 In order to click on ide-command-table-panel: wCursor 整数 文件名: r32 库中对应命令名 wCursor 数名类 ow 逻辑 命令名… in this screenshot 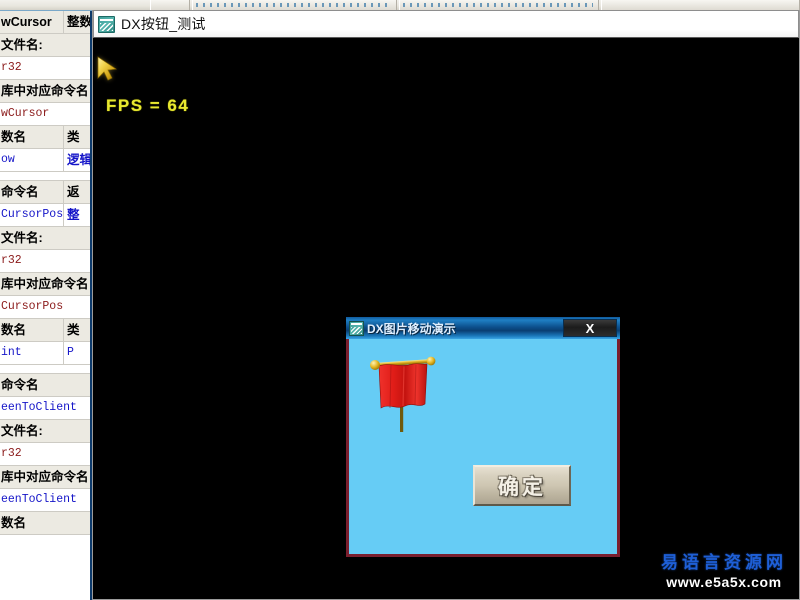, I will do `click(46, 305)`.